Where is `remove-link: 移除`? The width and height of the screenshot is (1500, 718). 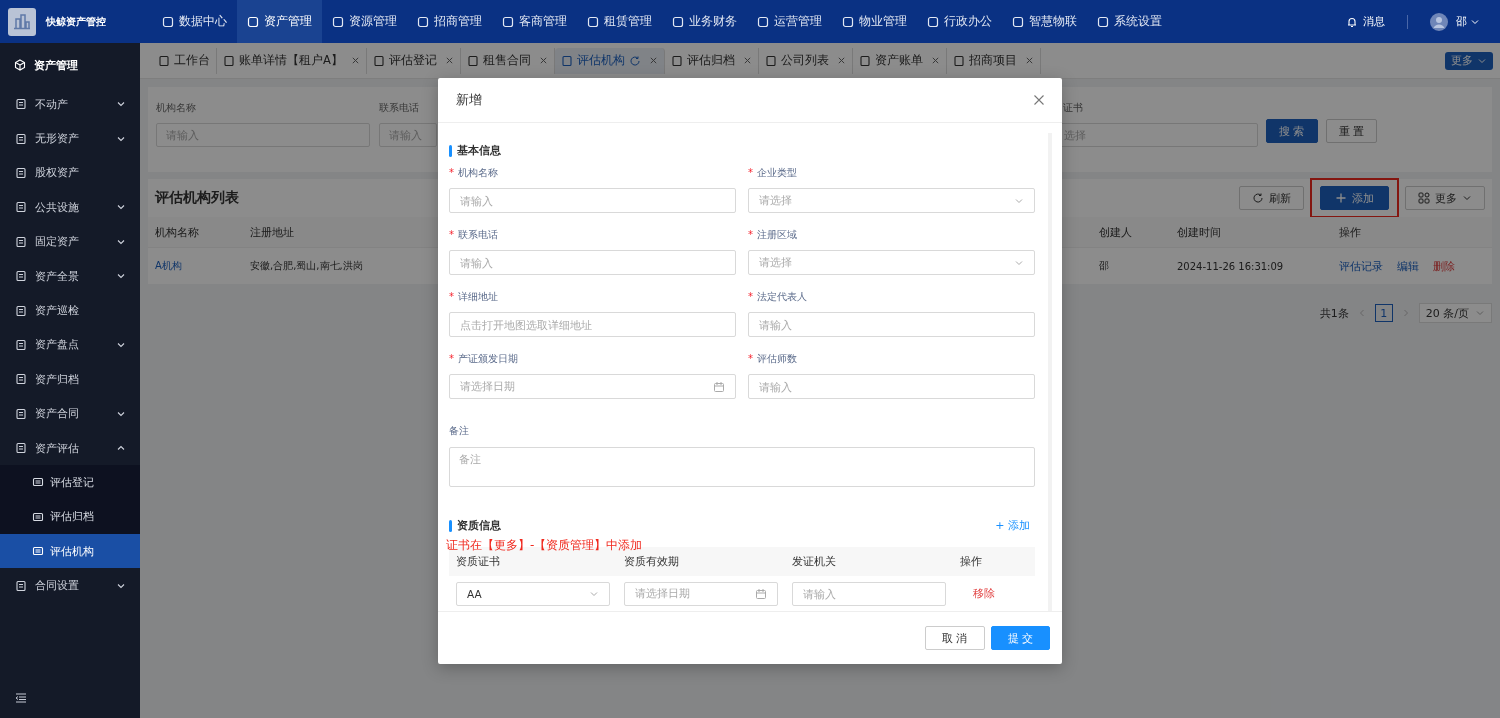
remove-link: 移除 is located at coordinates (977, 594).